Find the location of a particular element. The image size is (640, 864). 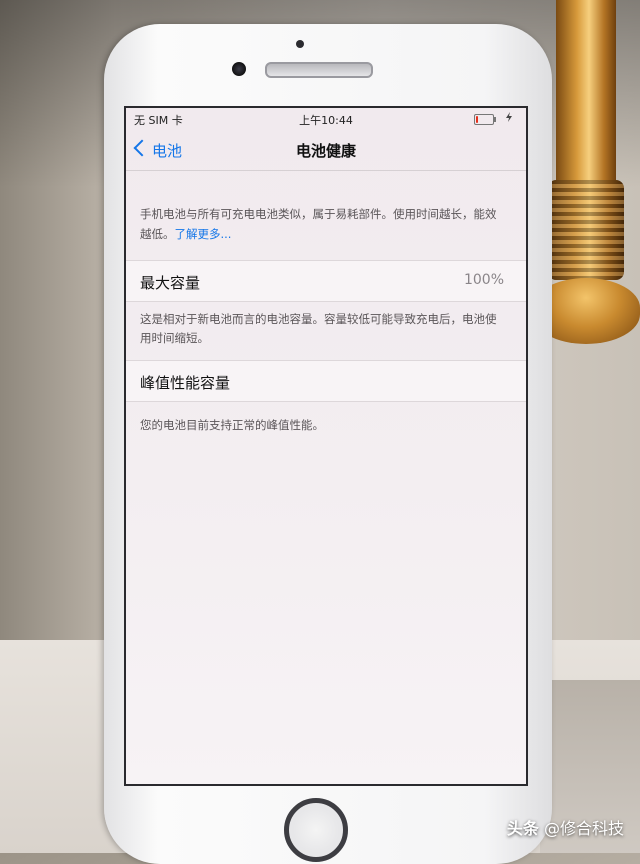

watermark-account: @修合科技 is located at coordinates (583, 828).